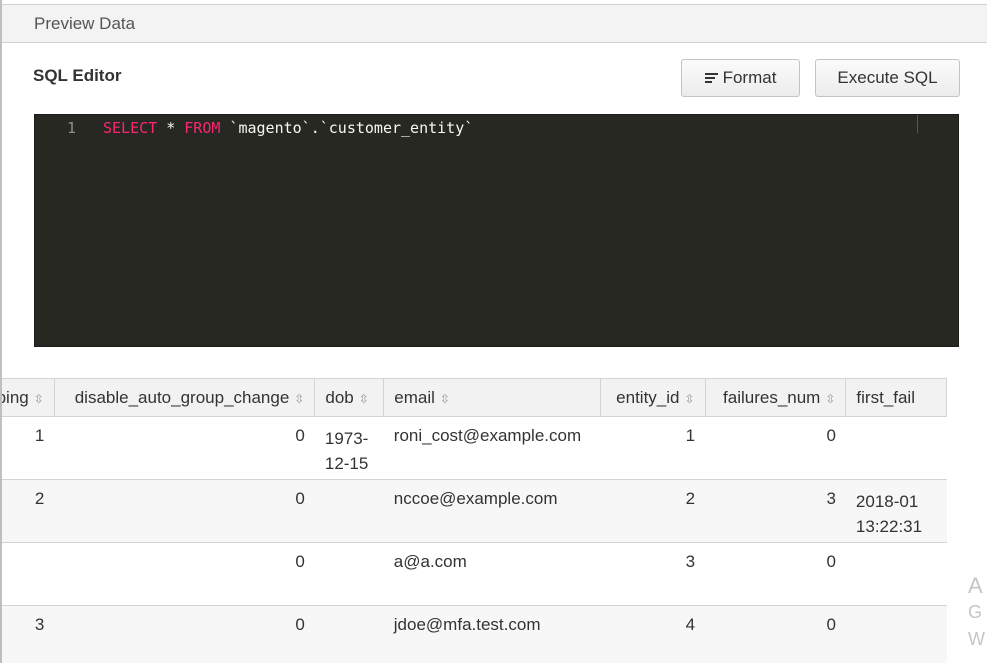  What do you see at coordinates (889, 526) in the screenshot?
I see `cell-first-fail-part: 13:22:31` at bounding box center [889, 526].